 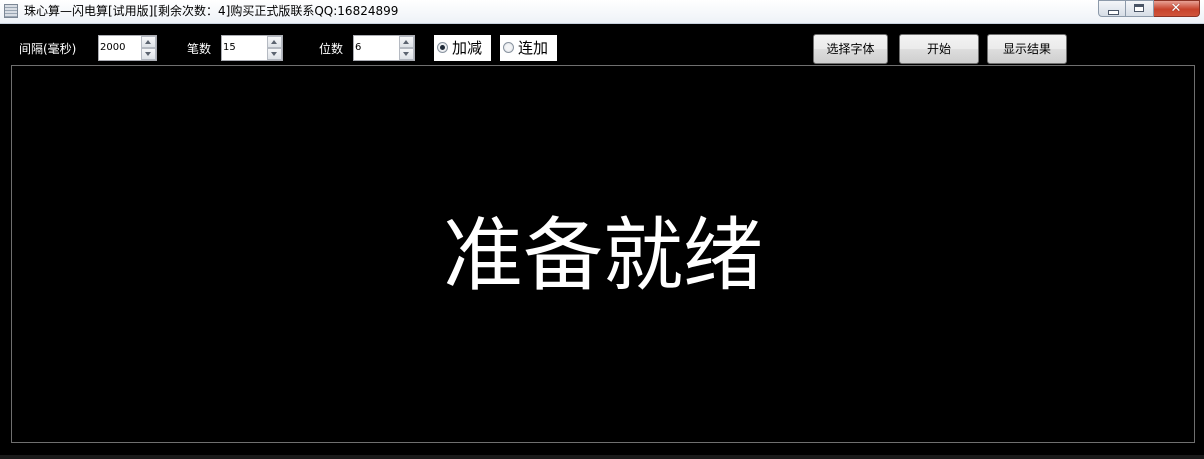 What do you see at coordinates (442, 47) in the screenshot?
I see `radio-checked-icon` at bounding box center [442, 47].